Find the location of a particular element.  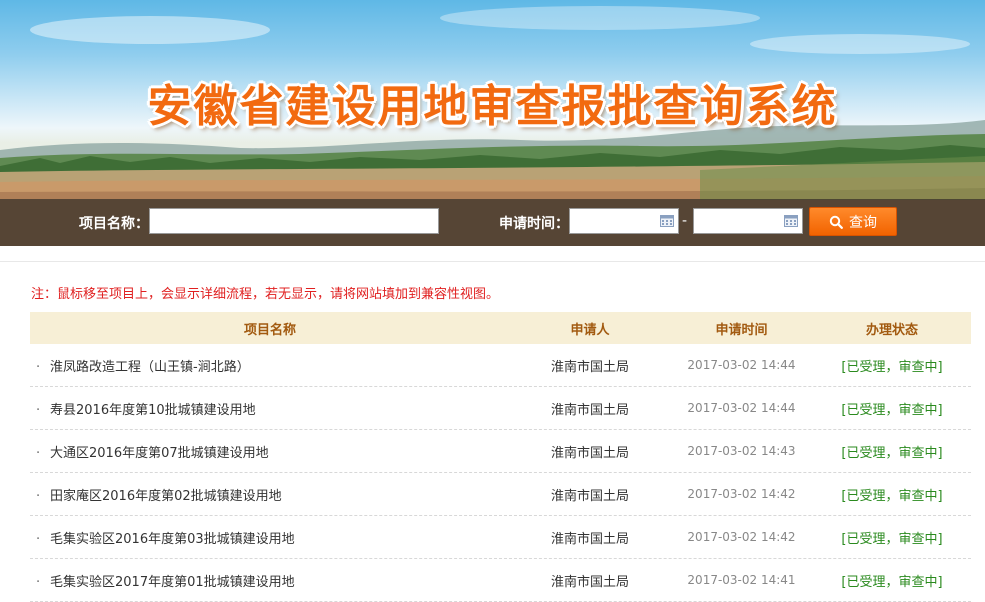

apply-time-label: 申请时间： is located at coordinates (534, 223).